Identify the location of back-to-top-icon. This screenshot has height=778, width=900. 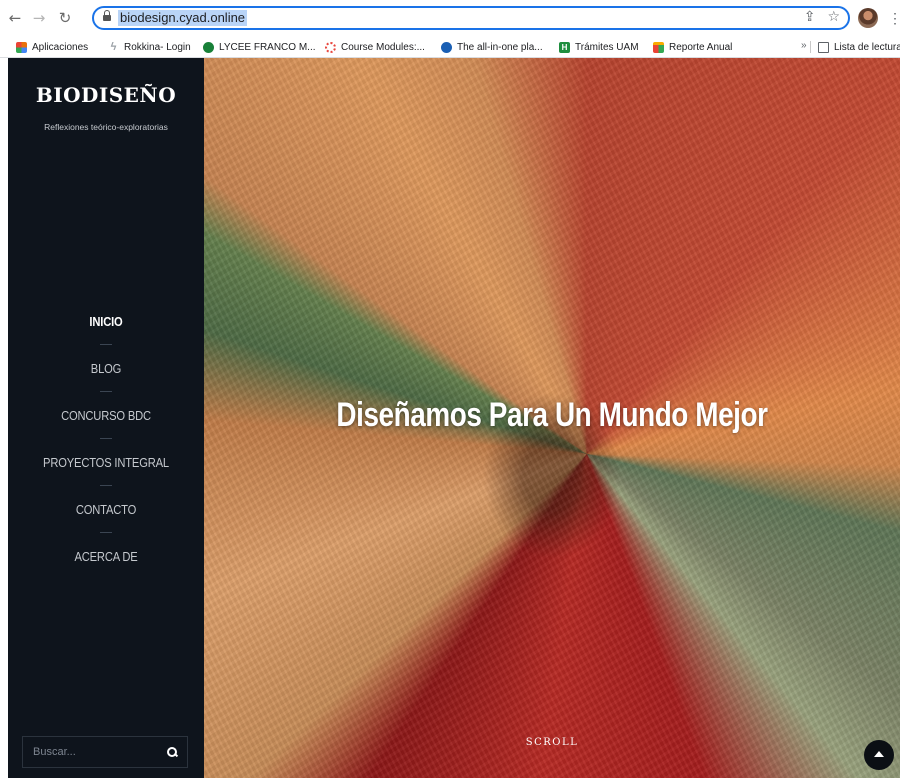
(879, 755).